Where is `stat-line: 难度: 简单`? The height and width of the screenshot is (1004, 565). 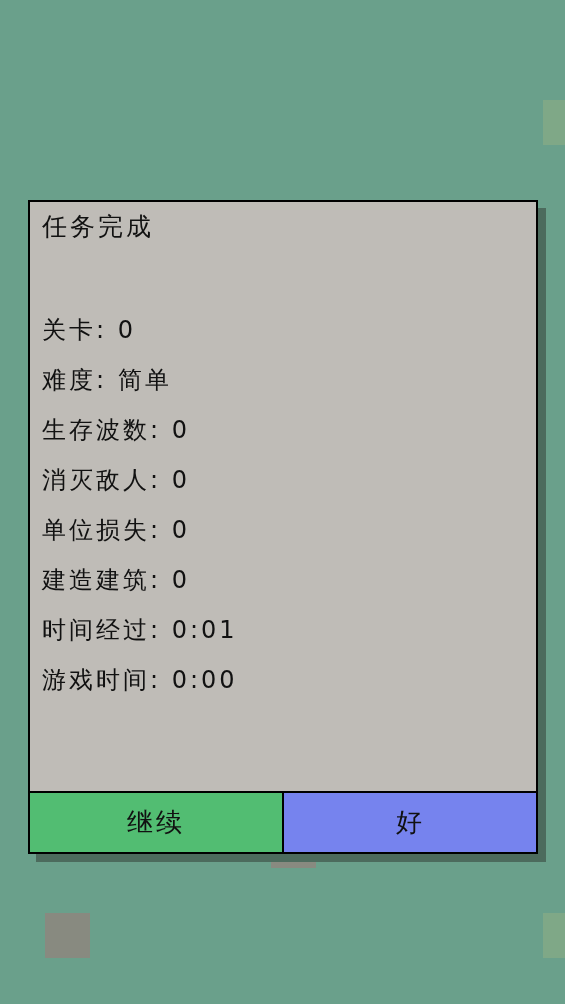
stat-line: 难度: 简单 is located at coordinates (107, 380).